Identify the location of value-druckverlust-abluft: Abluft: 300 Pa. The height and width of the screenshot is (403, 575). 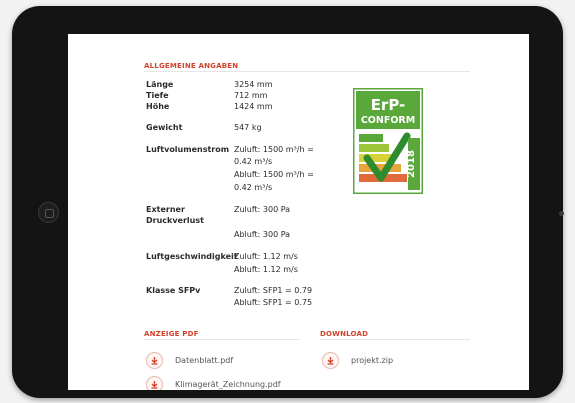
(262, 234).